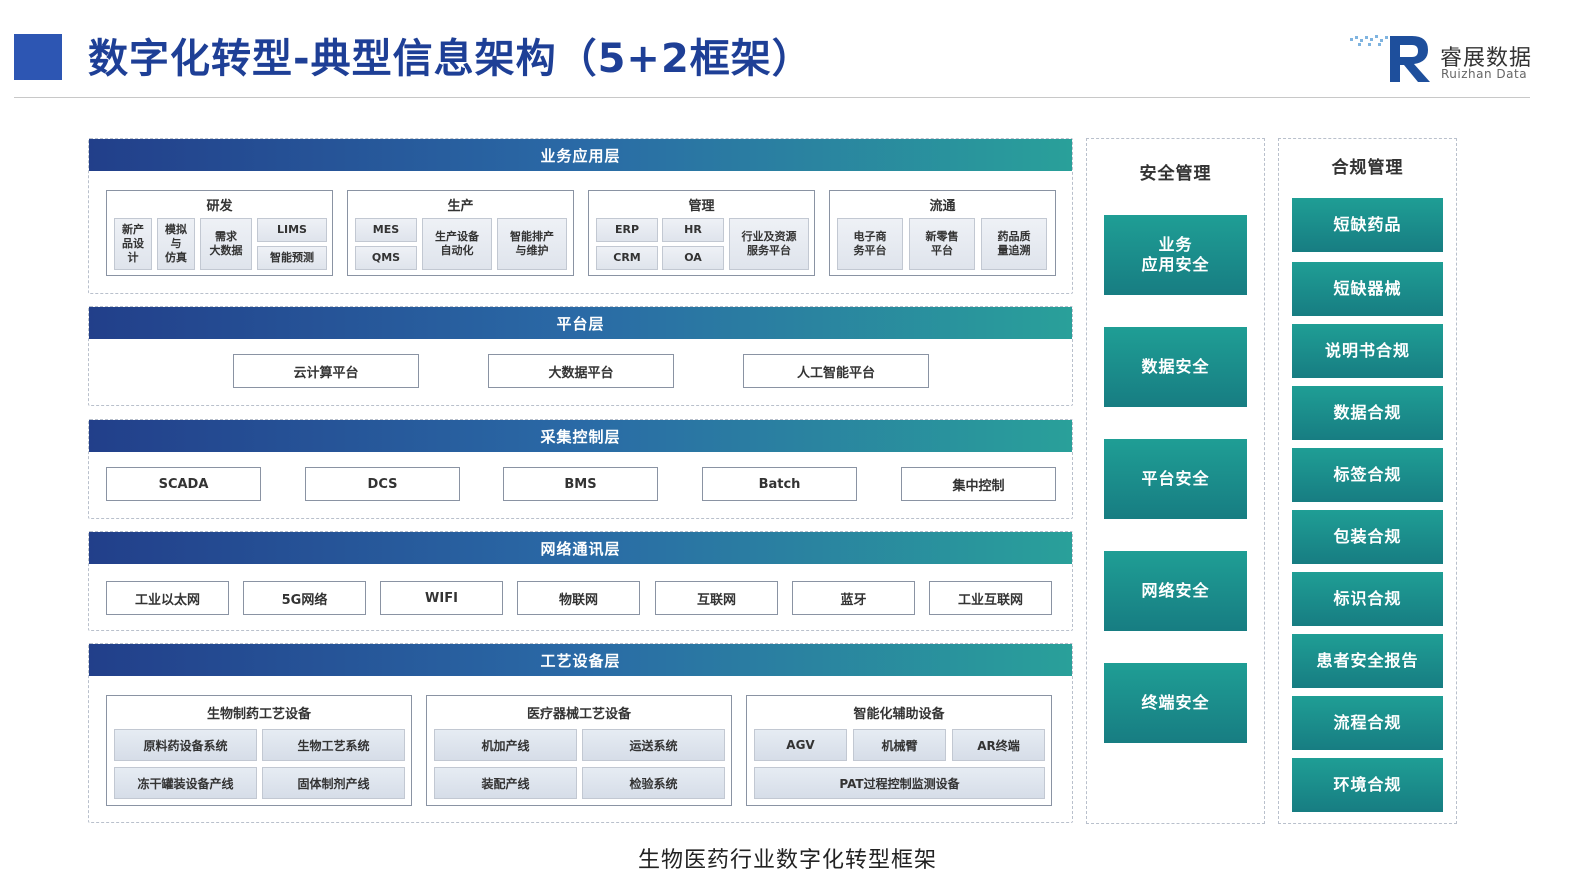 This screenshot has width=1575, height=892. I want to click on header-divider, so click(772, 97).